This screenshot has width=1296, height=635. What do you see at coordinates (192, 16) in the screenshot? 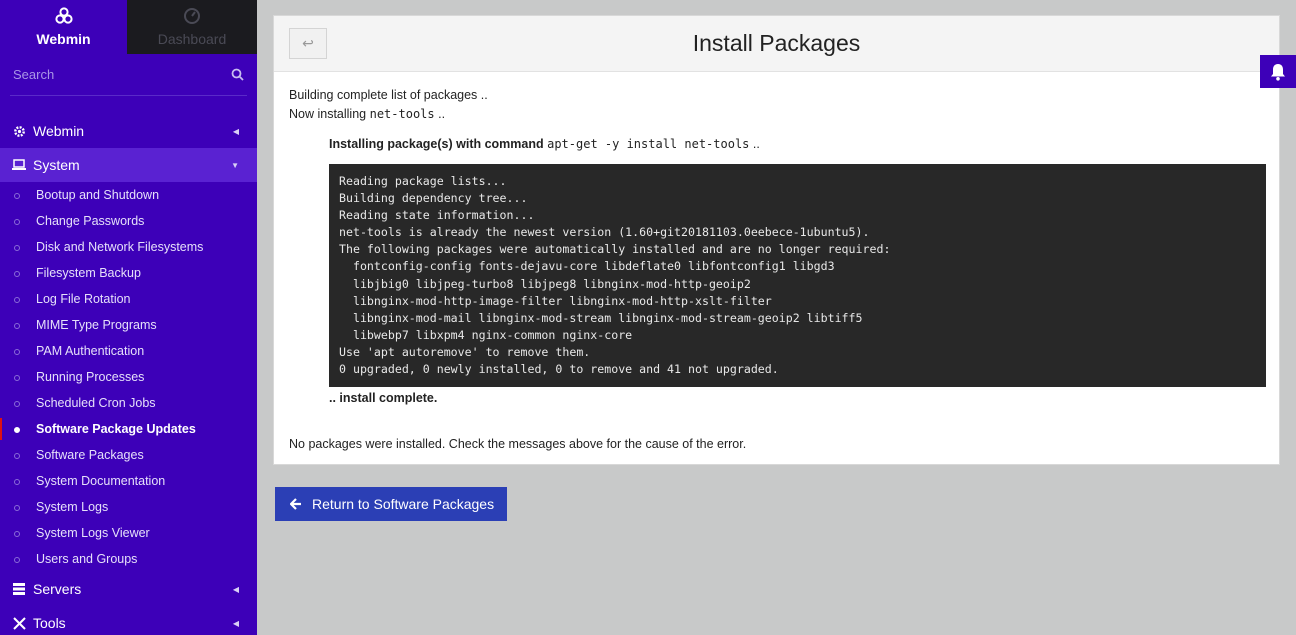
I see `dashboard-gauge-icon` at bounding box center [192, 16].